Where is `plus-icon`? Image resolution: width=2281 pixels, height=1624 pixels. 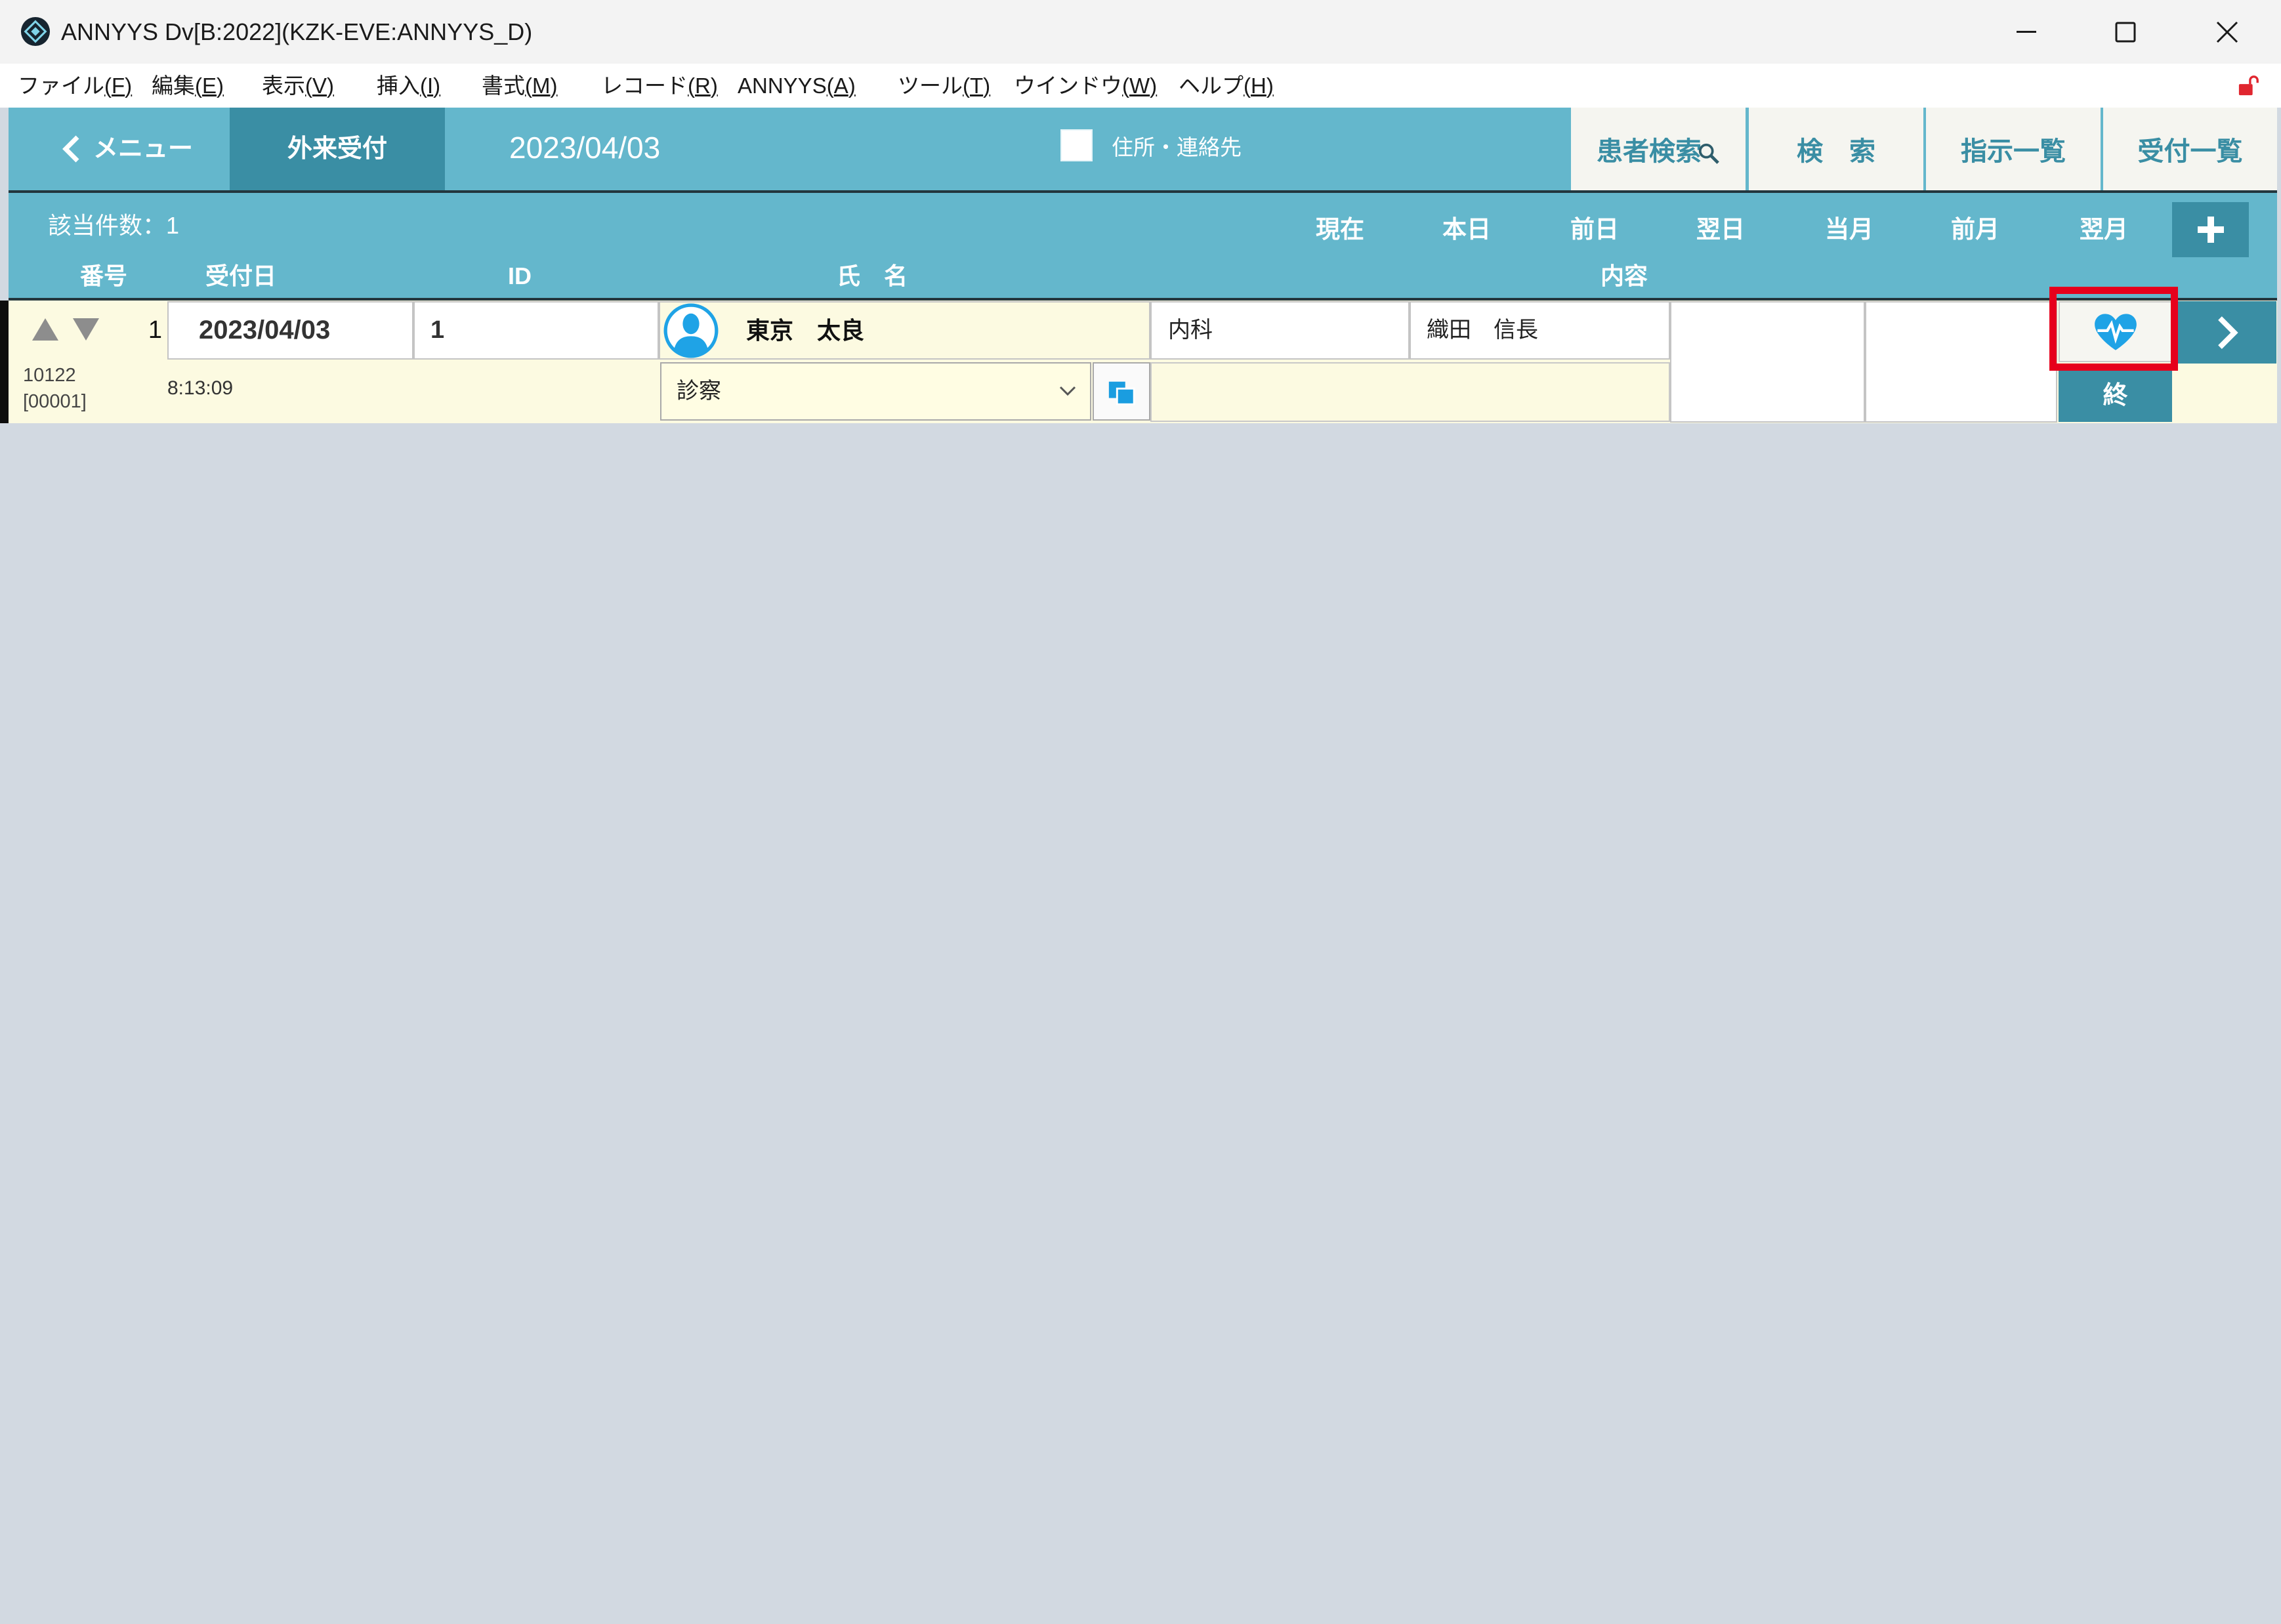
plus-icon is located at coordinates (2210, 230).